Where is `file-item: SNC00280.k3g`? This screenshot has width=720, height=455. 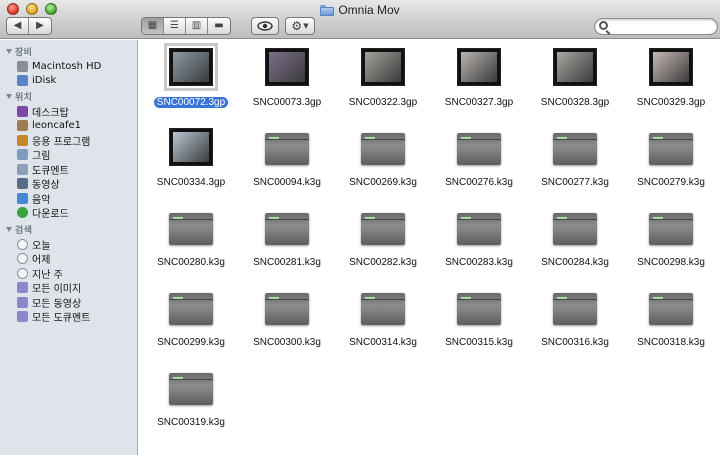 file-item: SNC00280.k3g is located at coordinates (191, 242).